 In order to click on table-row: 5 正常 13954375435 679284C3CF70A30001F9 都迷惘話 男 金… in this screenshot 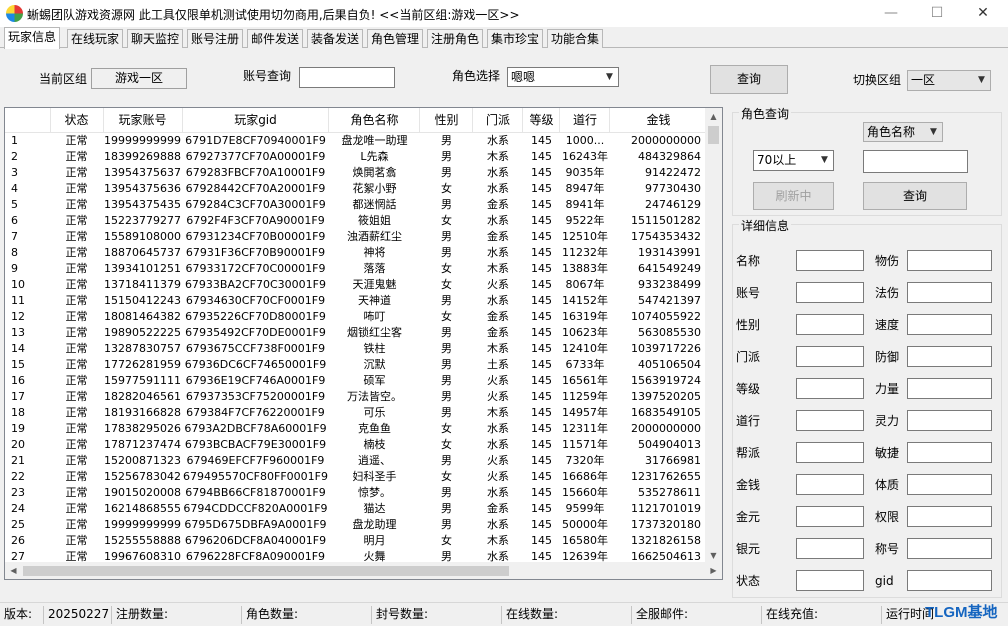, I will do `click(356, 204)`.